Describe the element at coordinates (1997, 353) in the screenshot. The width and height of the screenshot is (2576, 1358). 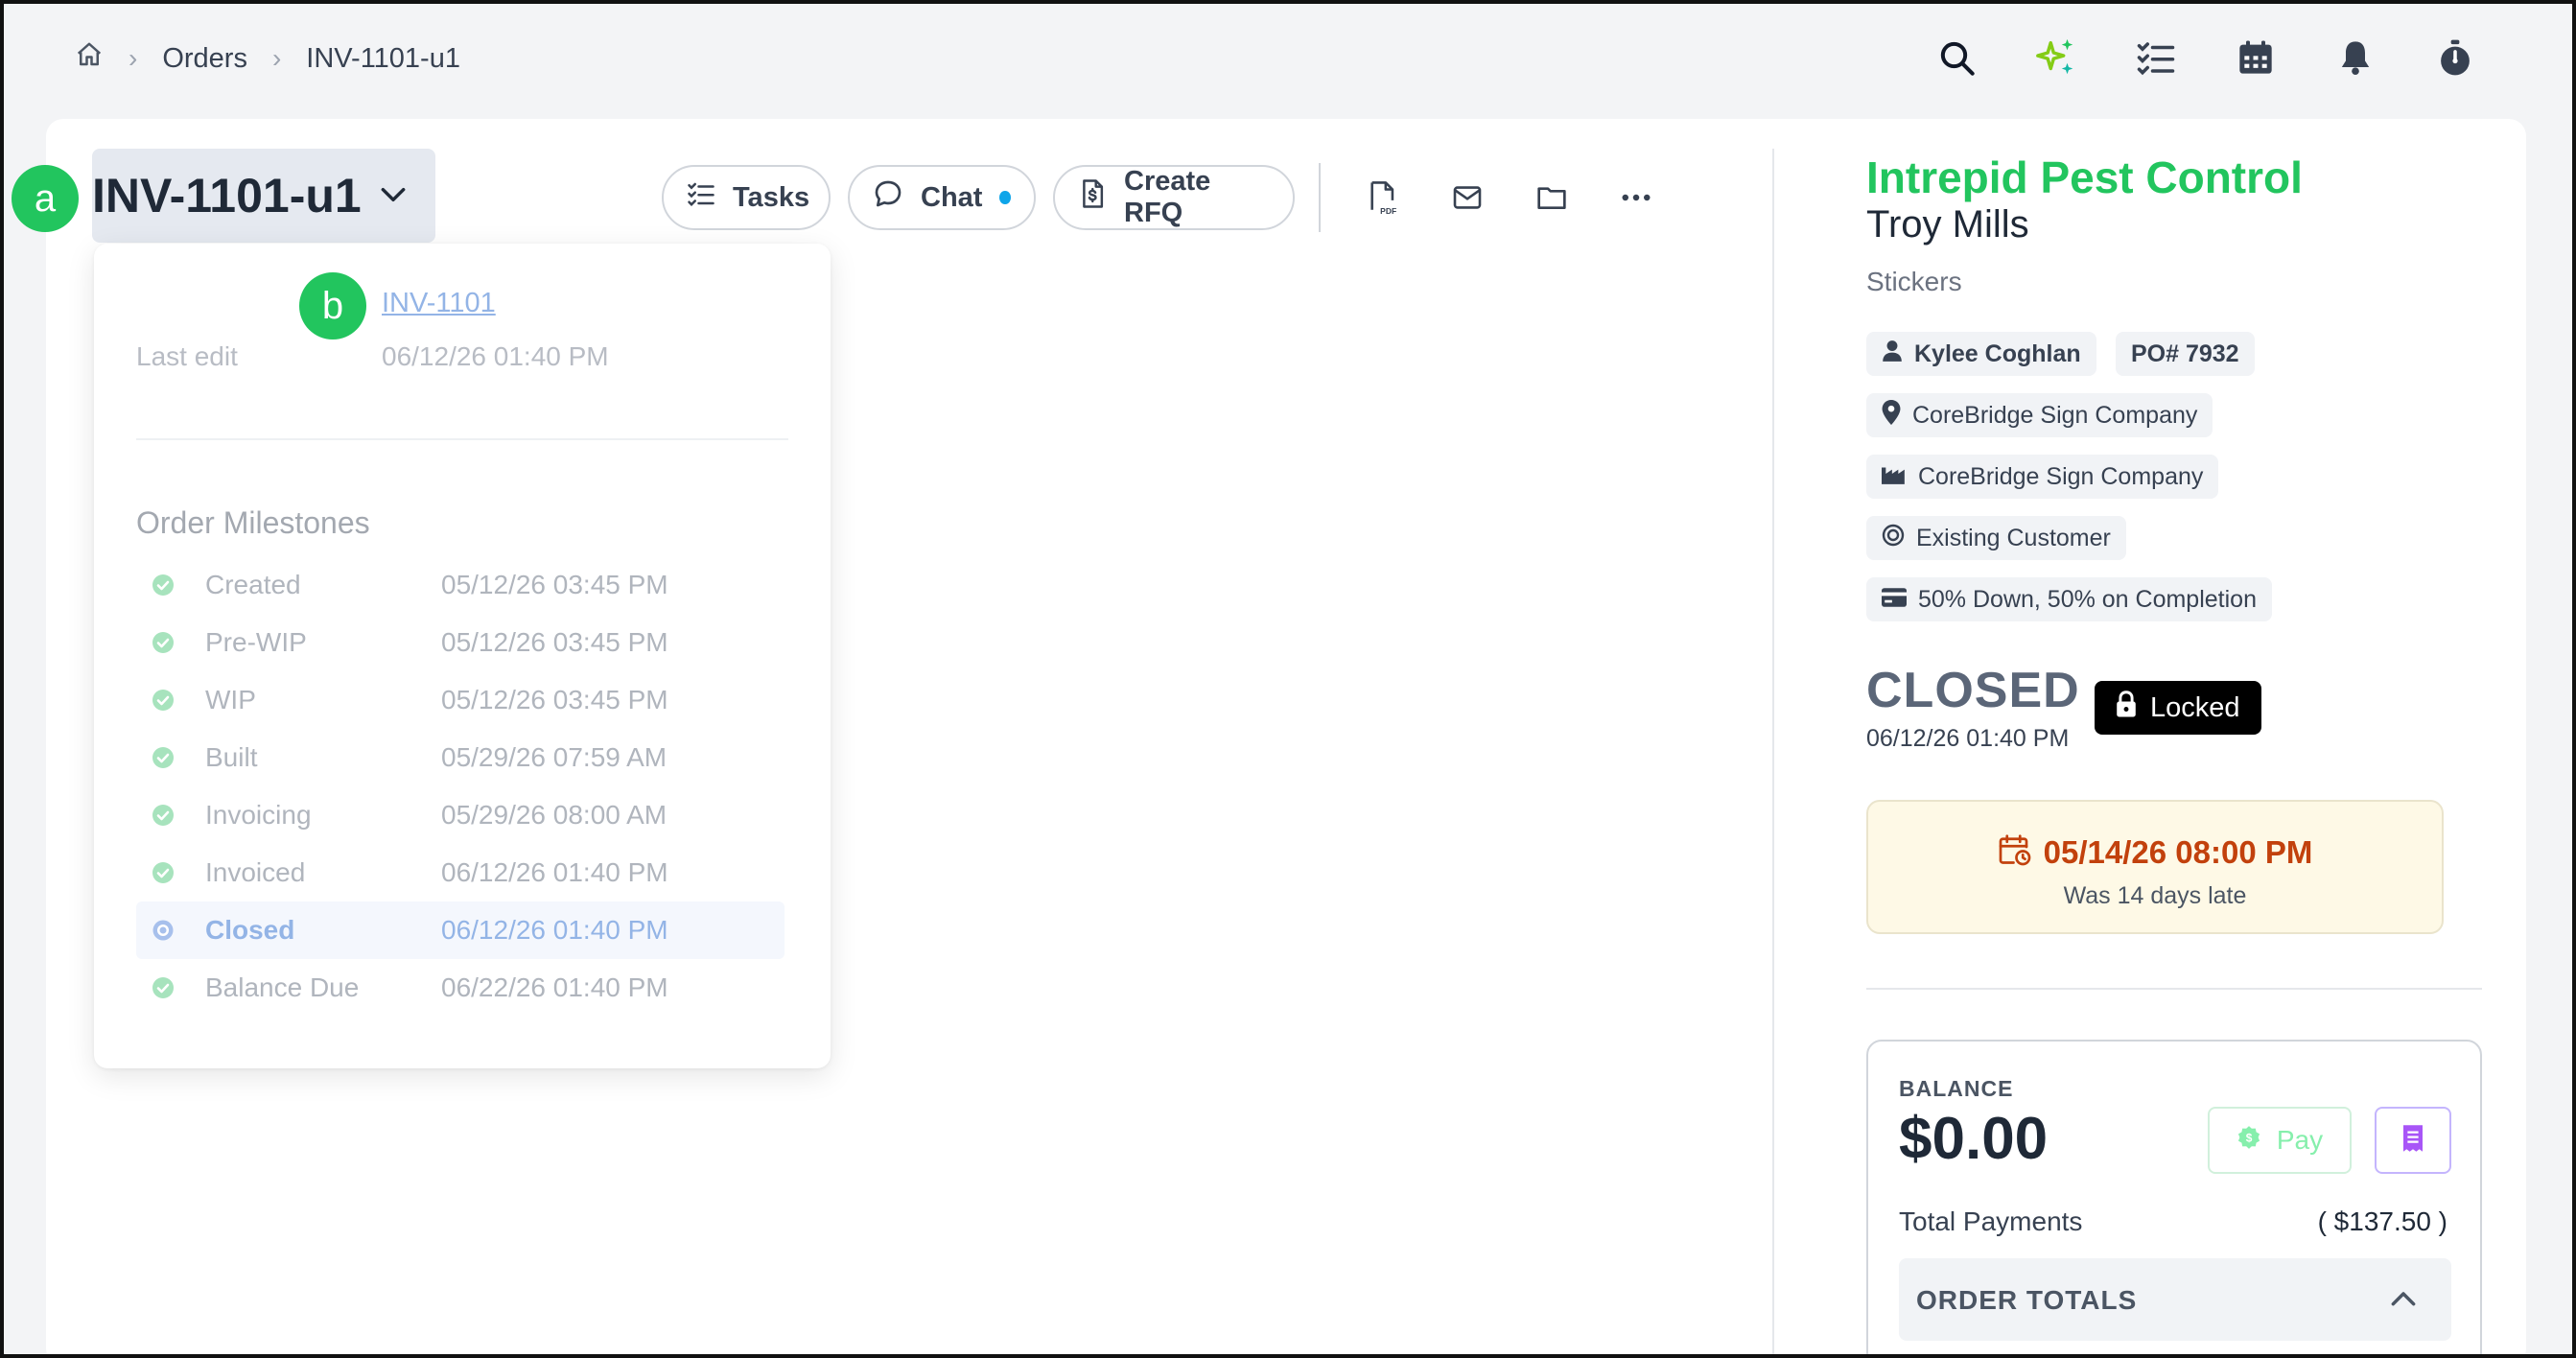
I see `salesperson-name: Kylee Coghlan` at that location.